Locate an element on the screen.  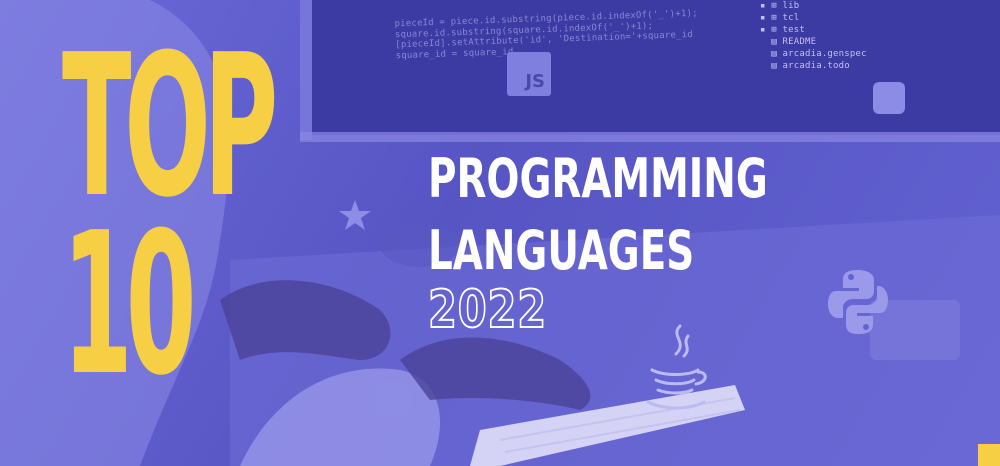
file-tree-item: ▪ ⊞ lib is located at coordinates (780, 6).